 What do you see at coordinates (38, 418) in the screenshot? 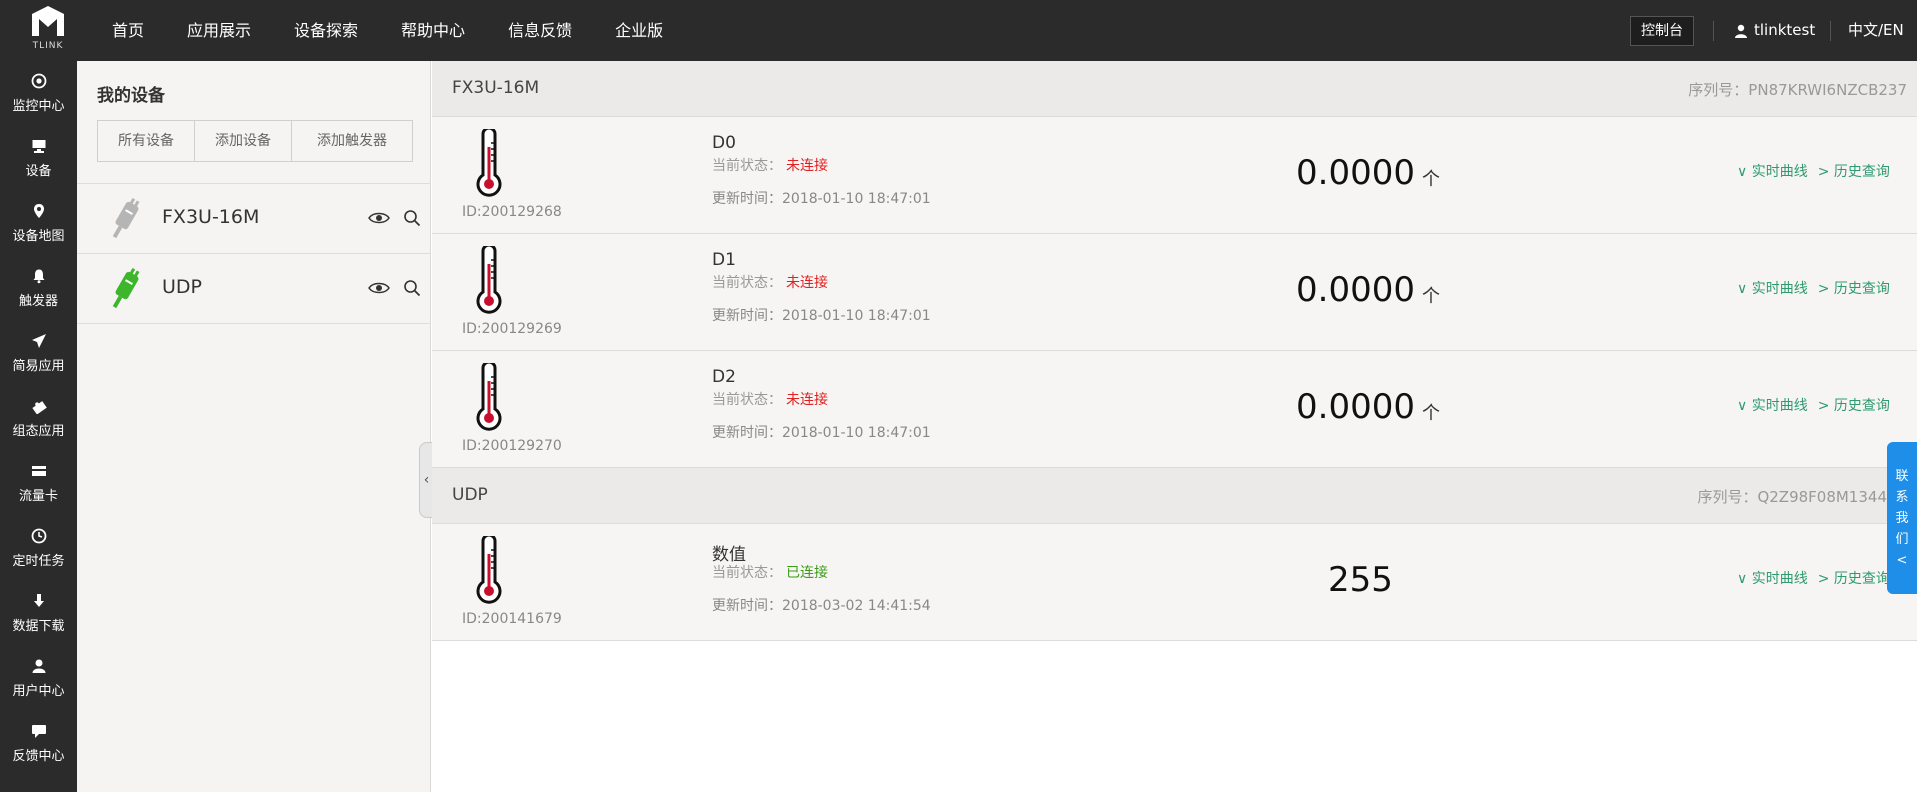
I see `sidebar-item-scada-apps: 组态应用` at bounding box center [38, 418].